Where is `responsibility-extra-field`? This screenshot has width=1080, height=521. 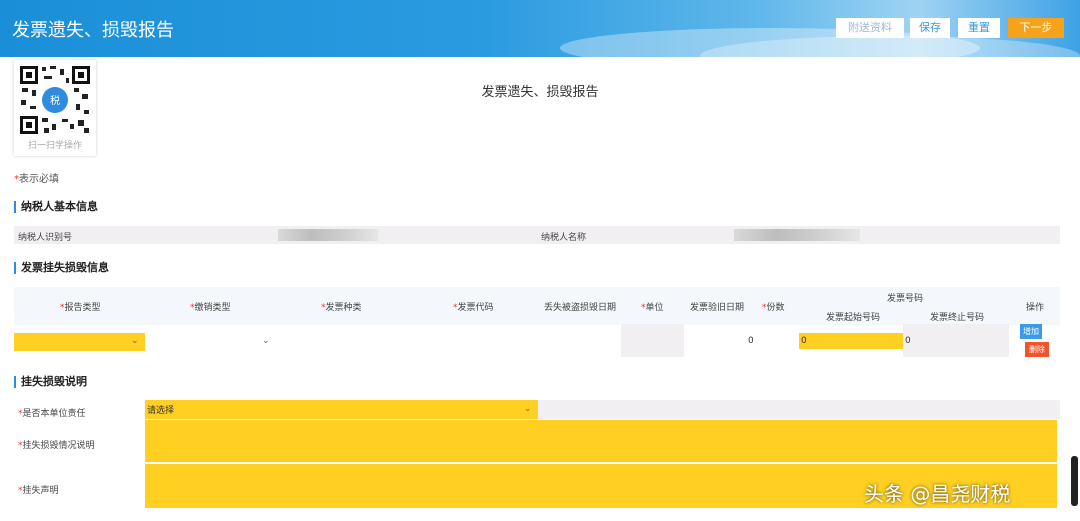
responsibility-extra-field is located at coordinates (799, 409).